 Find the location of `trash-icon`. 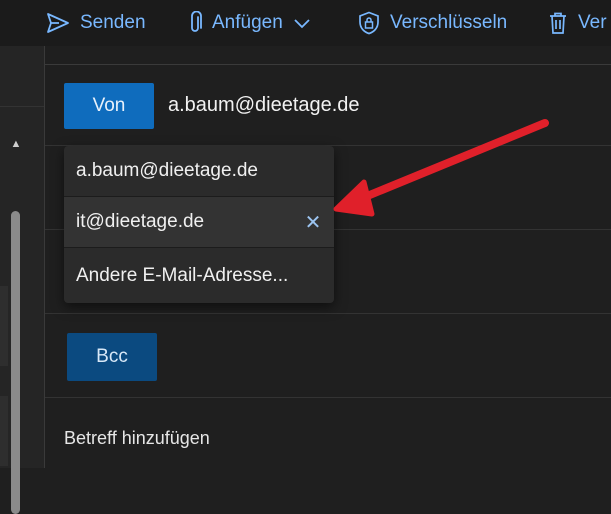

trash-icon is located at coordinates (558, 23).